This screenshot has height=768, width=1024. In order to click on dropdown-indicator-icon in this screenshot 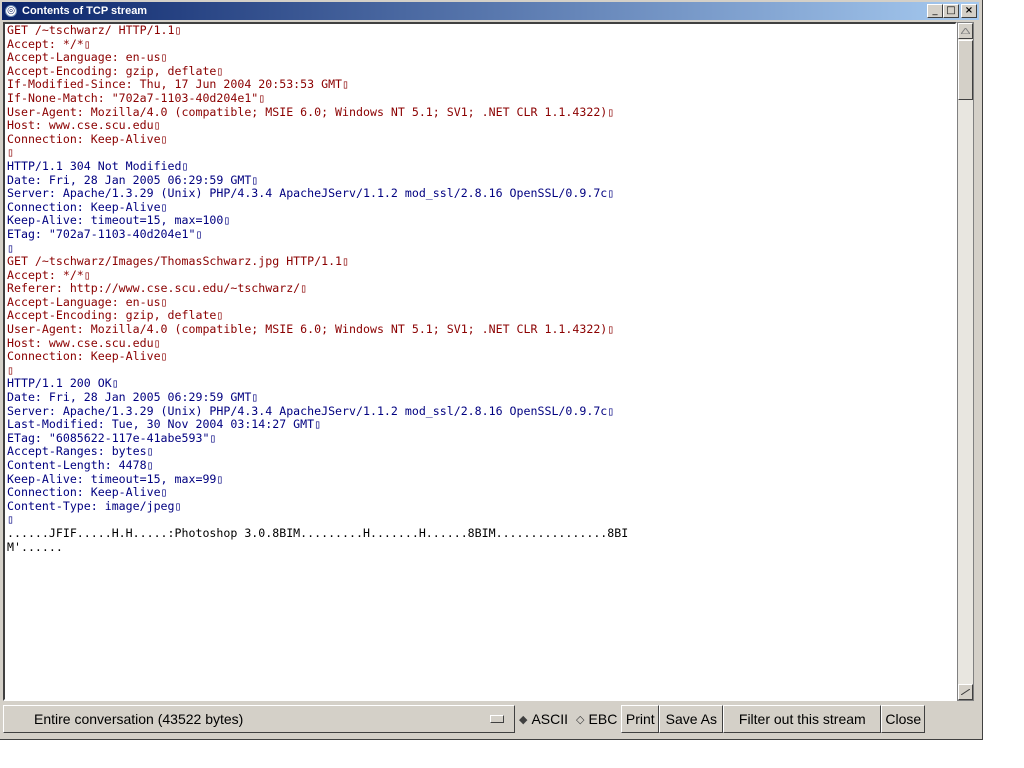, I will do `click(497, 719)`.